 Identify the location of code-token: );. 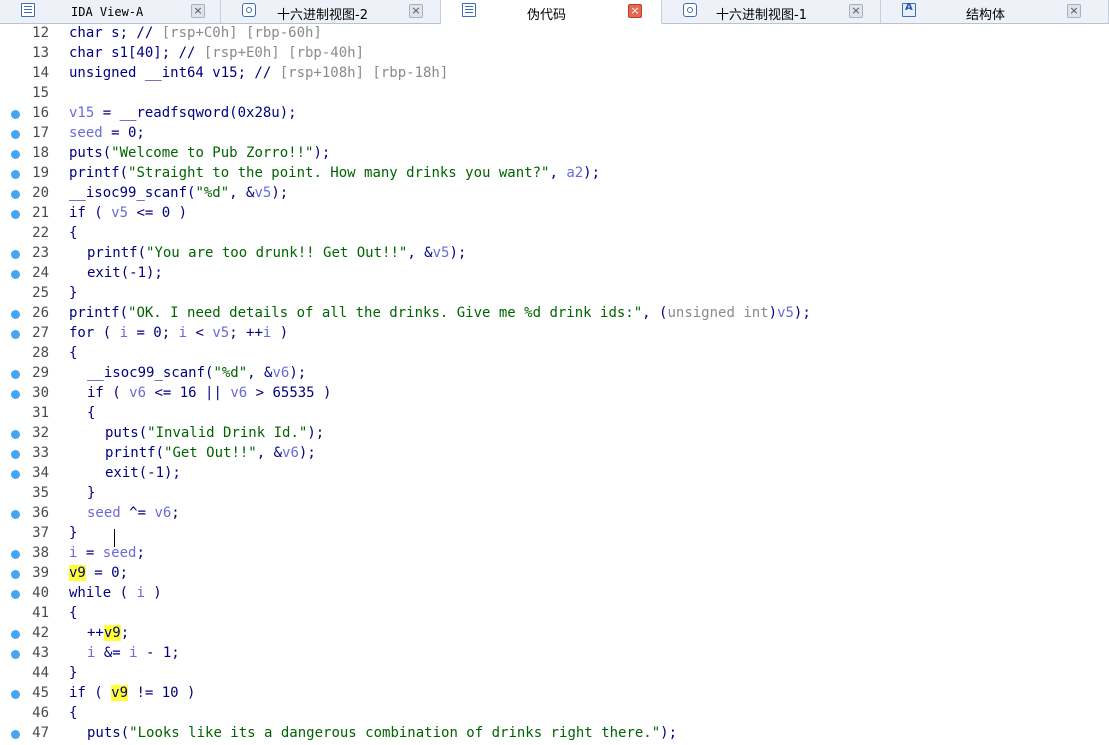
(802, 313).